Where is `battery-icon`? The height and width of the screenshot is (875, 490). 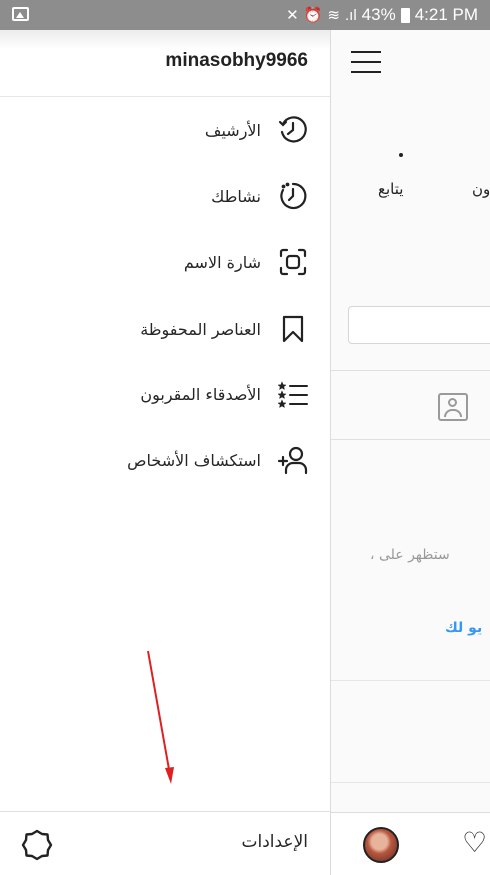
battery-icon is located at coordinates (405, 15).